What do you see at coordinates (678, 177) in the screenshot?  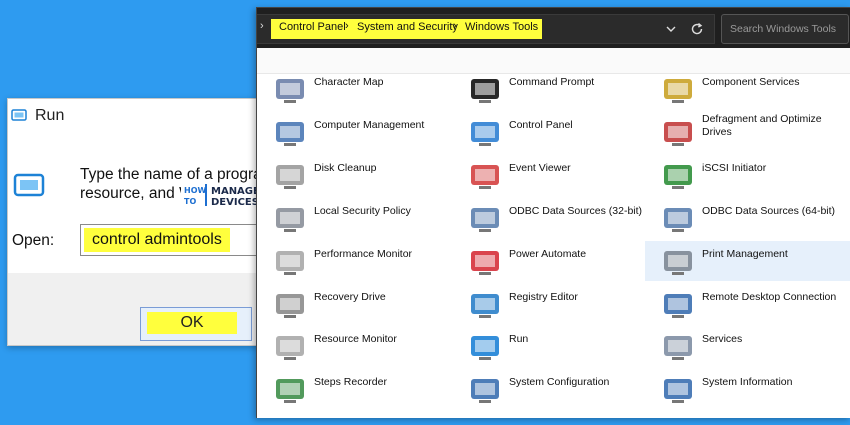 I see `iscsi-initiator-icon` at bounding box center [678, 177].